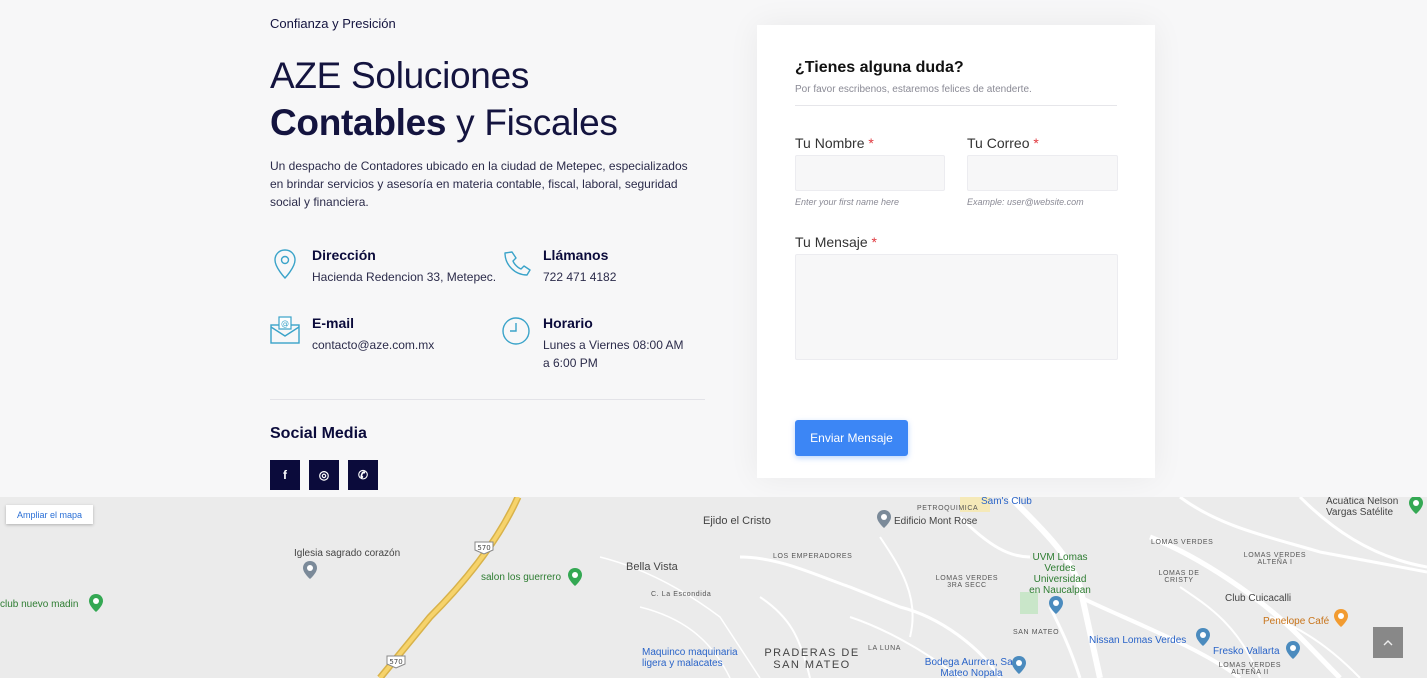 The height and width of the screenshot is (678, 1427). Describe the element at coordinates (1056, 605) in the screenshot. I see `school-pin-icon` at that location.